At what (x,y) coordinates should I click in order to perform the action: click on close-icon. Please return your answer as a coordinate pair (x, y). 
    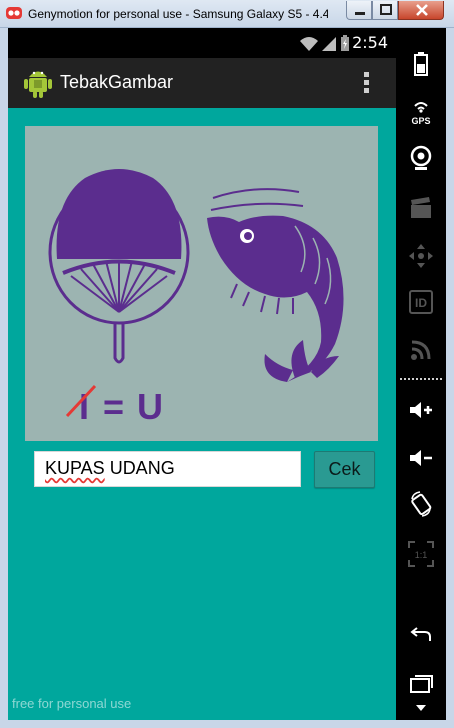
    Looking at the image, I should click on (422, 10).